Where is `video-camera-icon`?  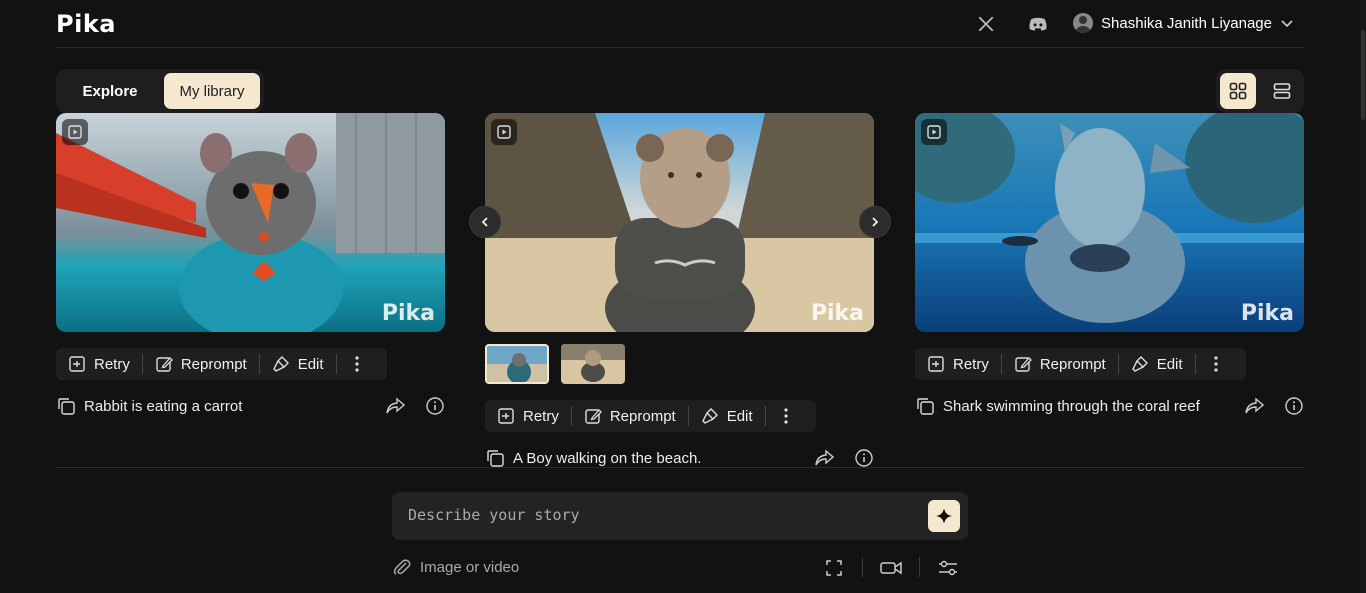
video-camera-icon is located at coordinates (891, 568).